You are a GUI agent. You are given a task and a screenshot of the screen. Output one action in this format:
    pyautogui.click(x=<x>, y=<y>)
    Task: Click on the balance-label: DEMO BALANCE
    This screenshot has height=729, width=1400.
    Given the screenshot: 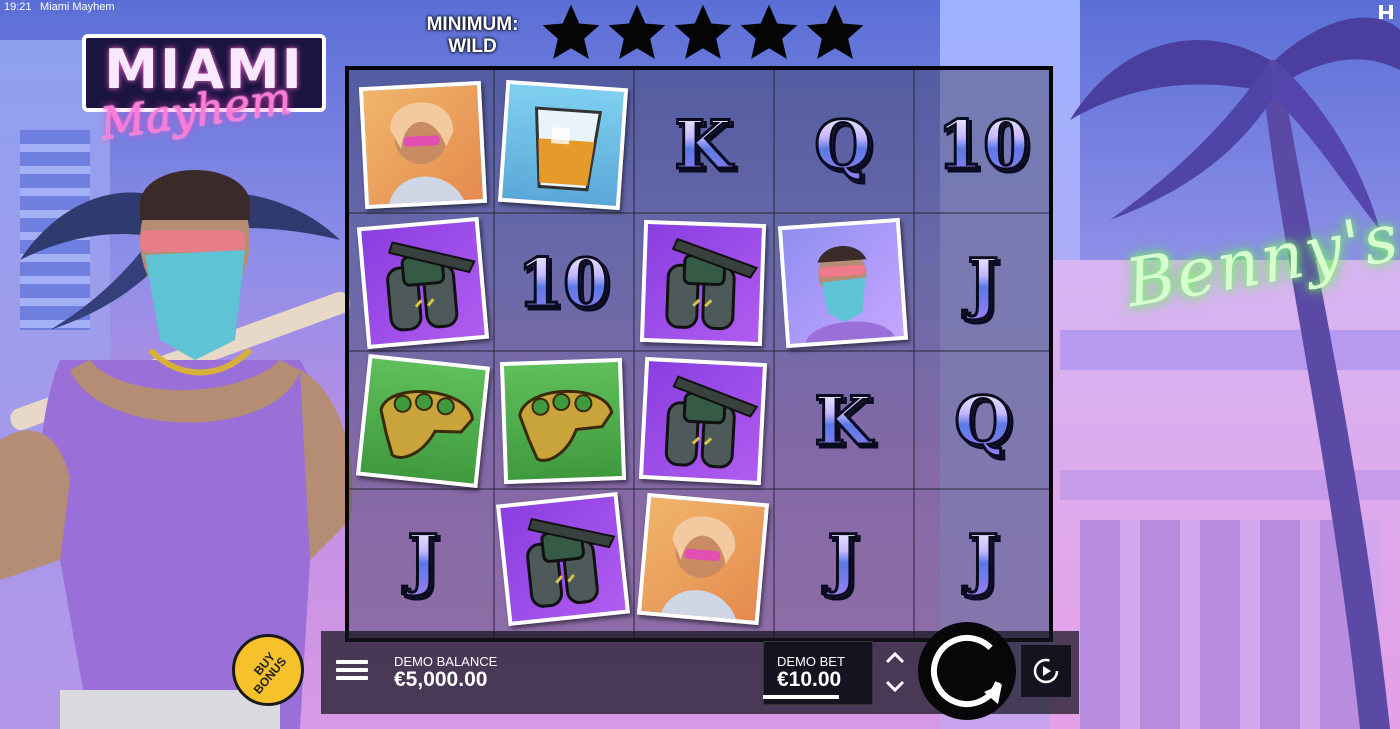 What is the action you would take?
    pyautogui.click(x=446, y=661)
    